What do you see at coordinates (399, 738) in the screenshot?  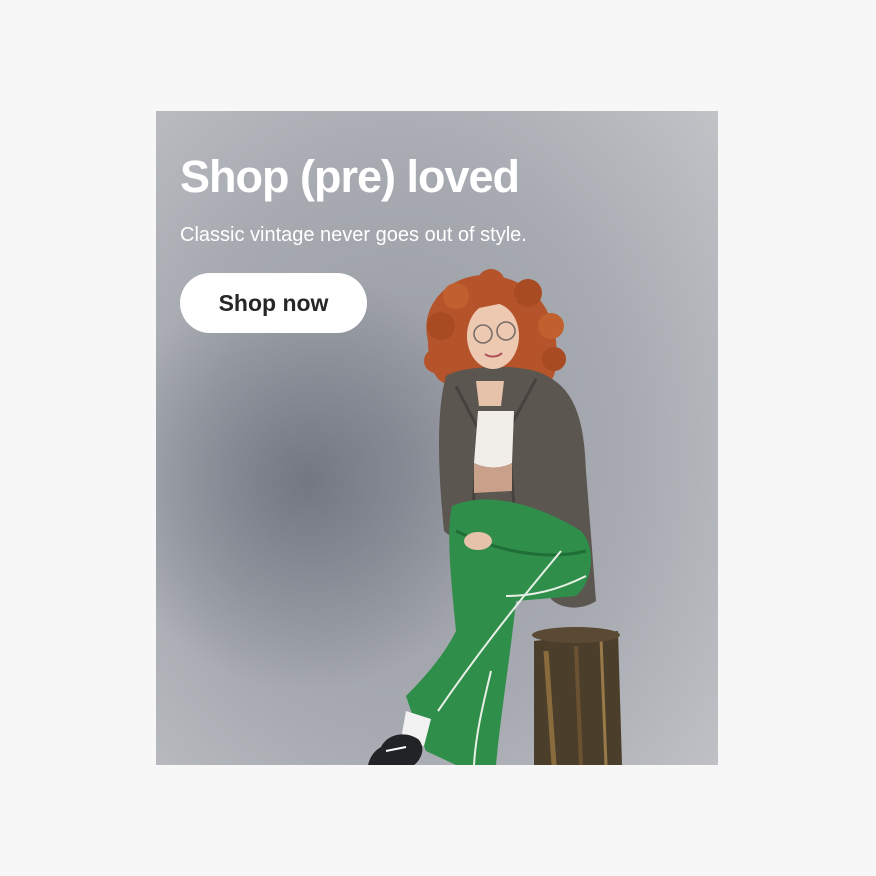 I see `sneaker` at bounding box center [399, 738].